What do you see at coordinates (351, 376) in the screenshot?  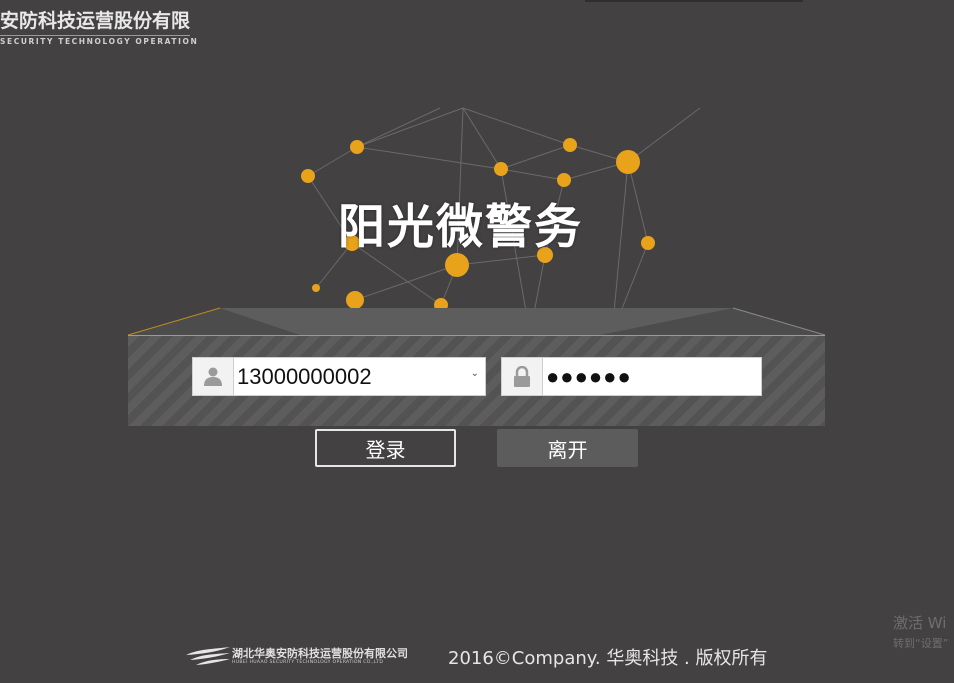 I see `username-input` at bounding box center [351, 376].